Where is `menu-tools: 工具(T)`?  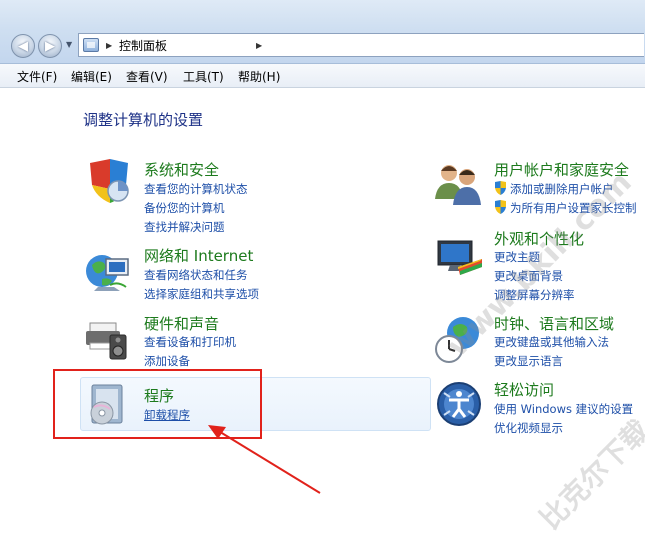 menu-tools: 工具(T) is located at coordinates (203, 76).